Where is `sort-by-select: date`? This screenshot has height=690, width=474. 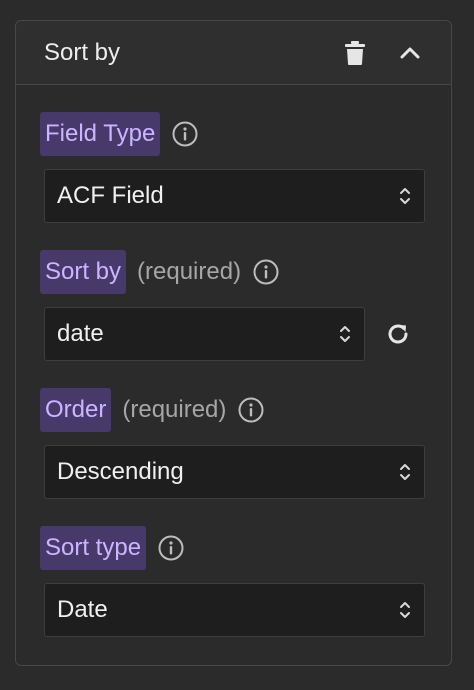
sort-by-select: date is located at coordinates (204, 334).